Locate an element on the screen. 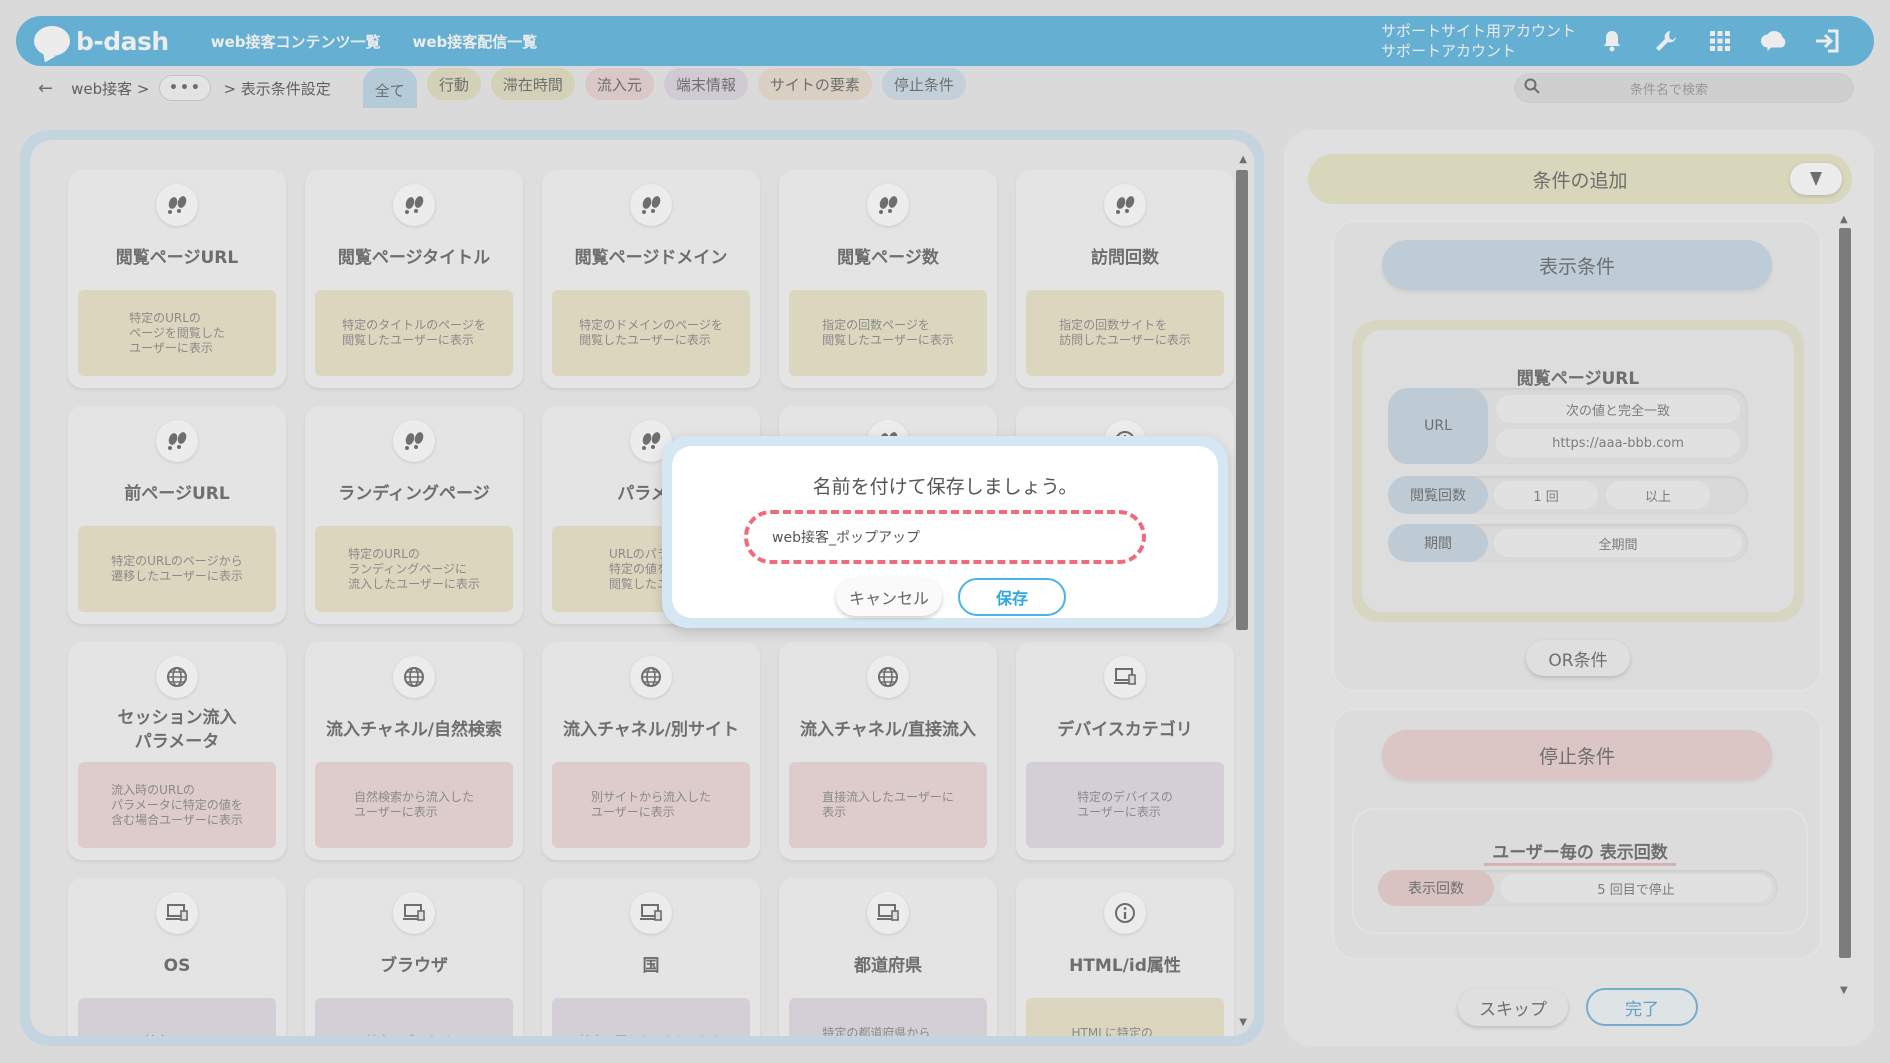 The image size is (1890, 1063). name-input: web接客_ポップアップ is located at coordinates (945, 537).